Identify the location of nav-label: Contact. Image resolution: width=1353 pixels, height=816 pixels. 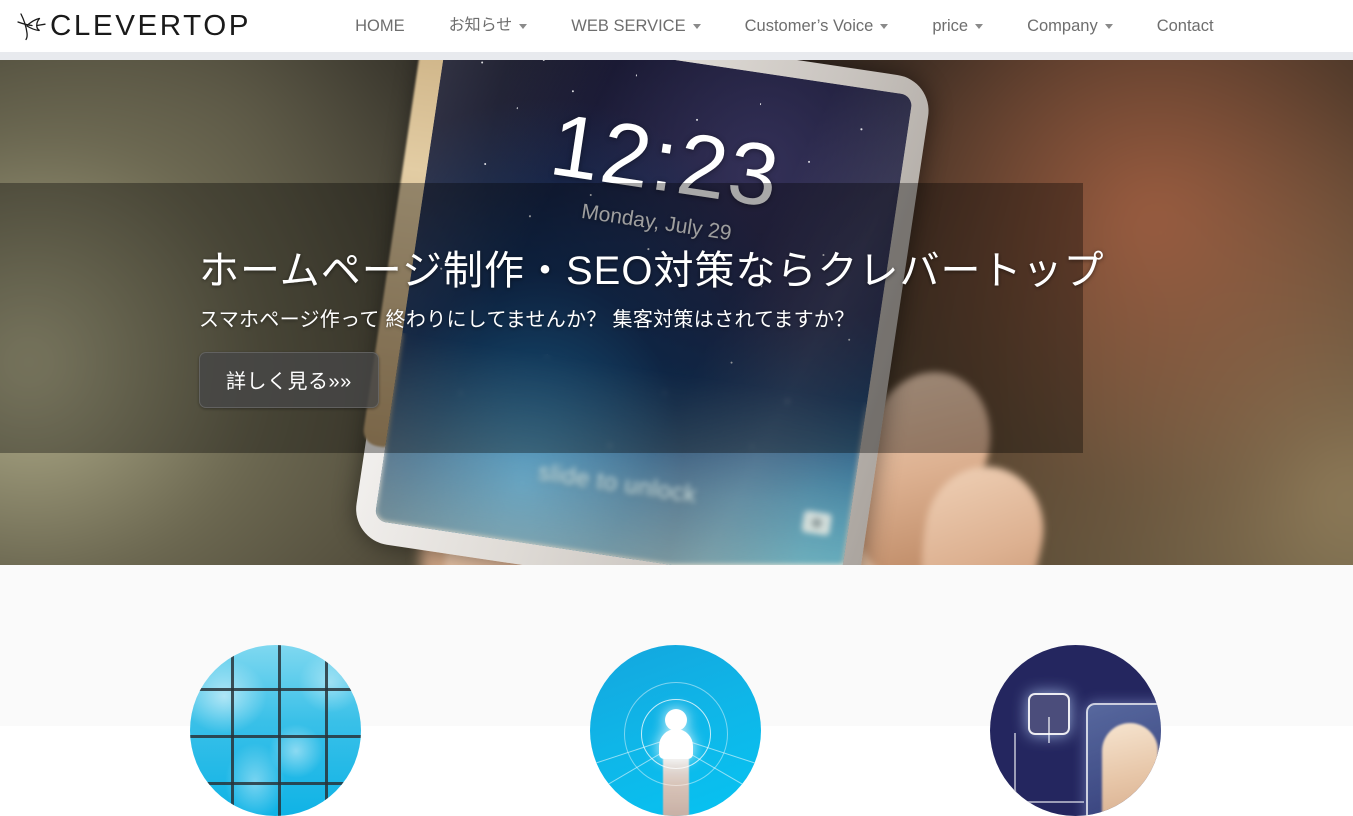
(1185, 25).